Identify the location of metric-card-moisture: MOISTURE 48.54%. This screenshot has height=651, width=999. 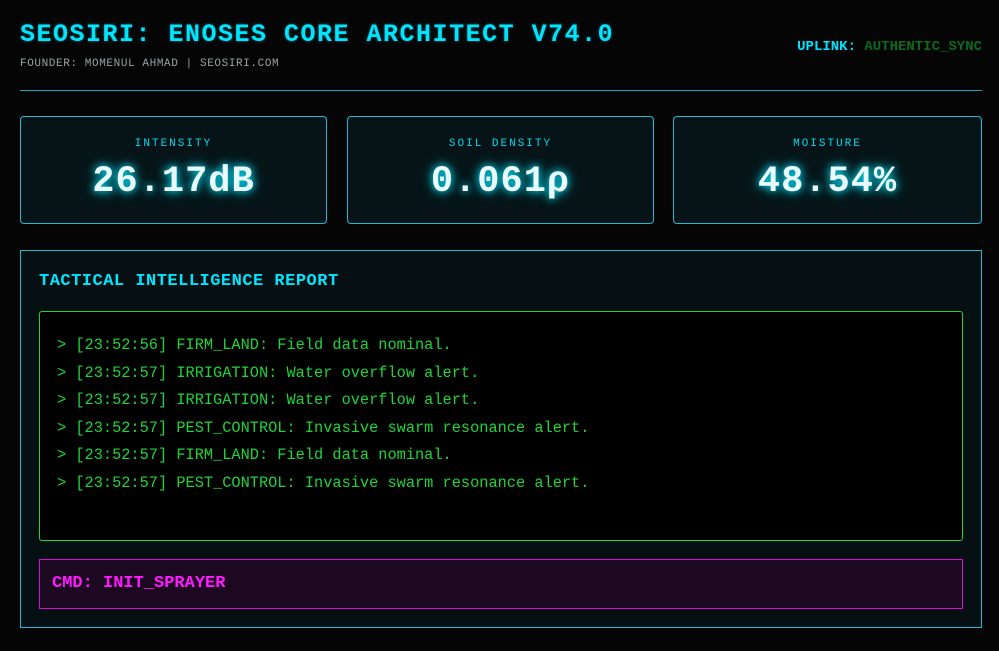
(827, 170).